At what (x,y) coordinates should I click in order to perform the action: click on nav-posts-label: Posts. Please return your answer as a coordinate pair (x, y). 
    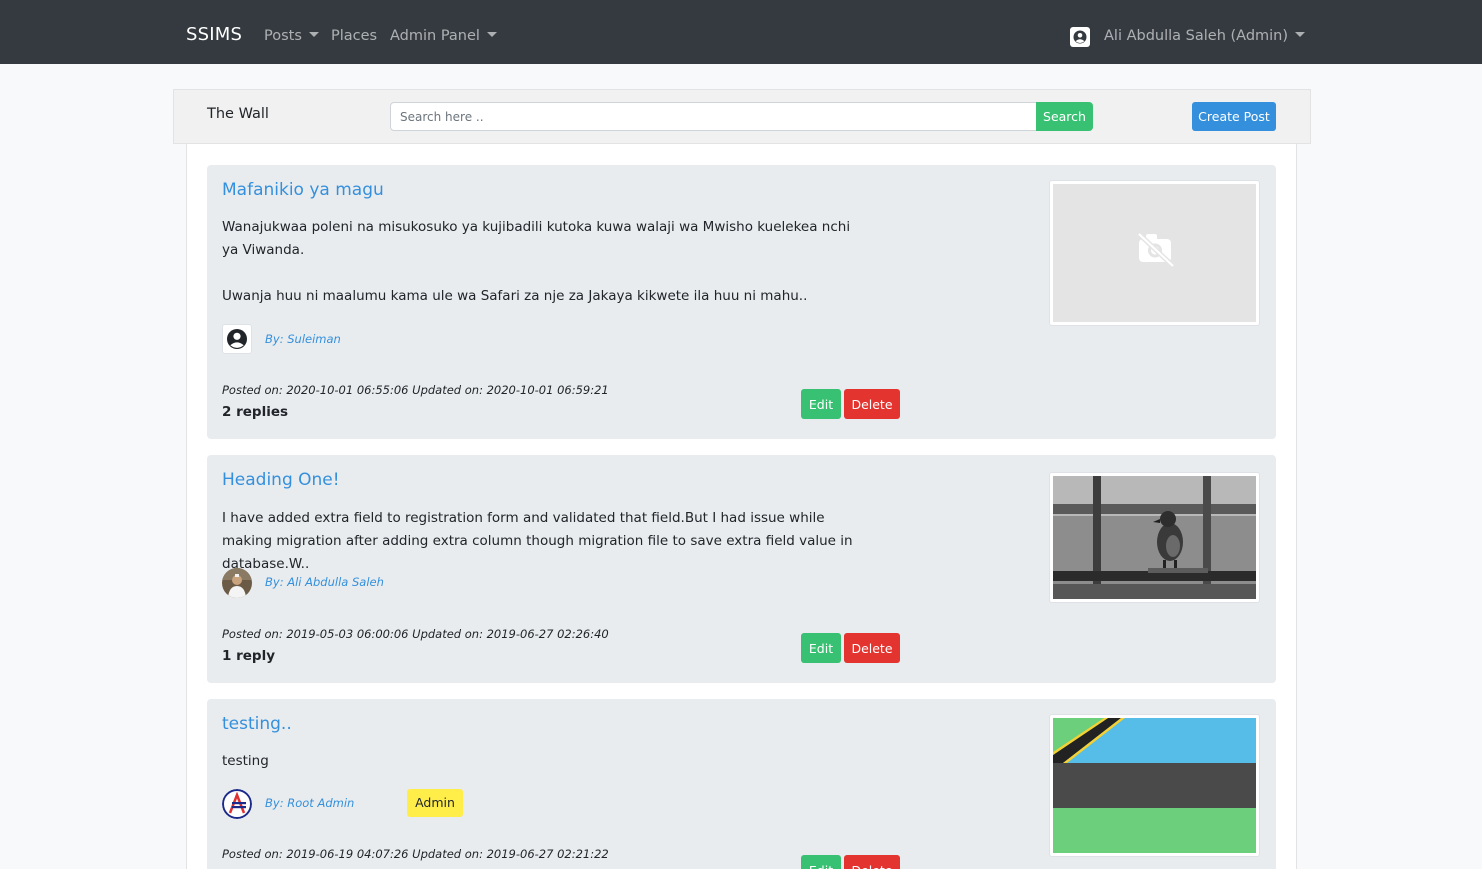
    Looking at the image, I should click on (283, 36).